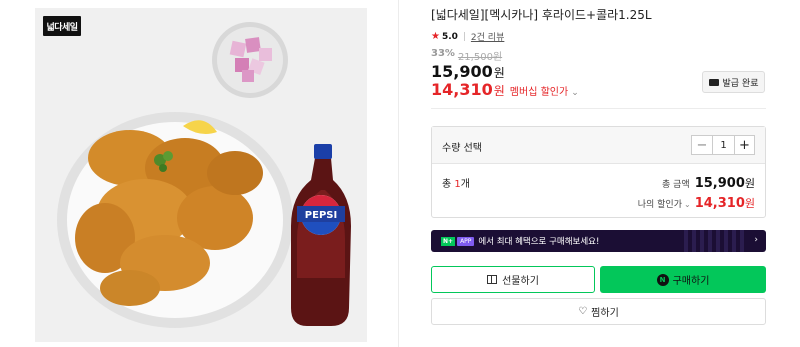 The height and width of the screenshot is (347, 800). What do you see at coordinates (398, 173) in the screenshot?
I see `column-divider` at bounding box center [398, 173].